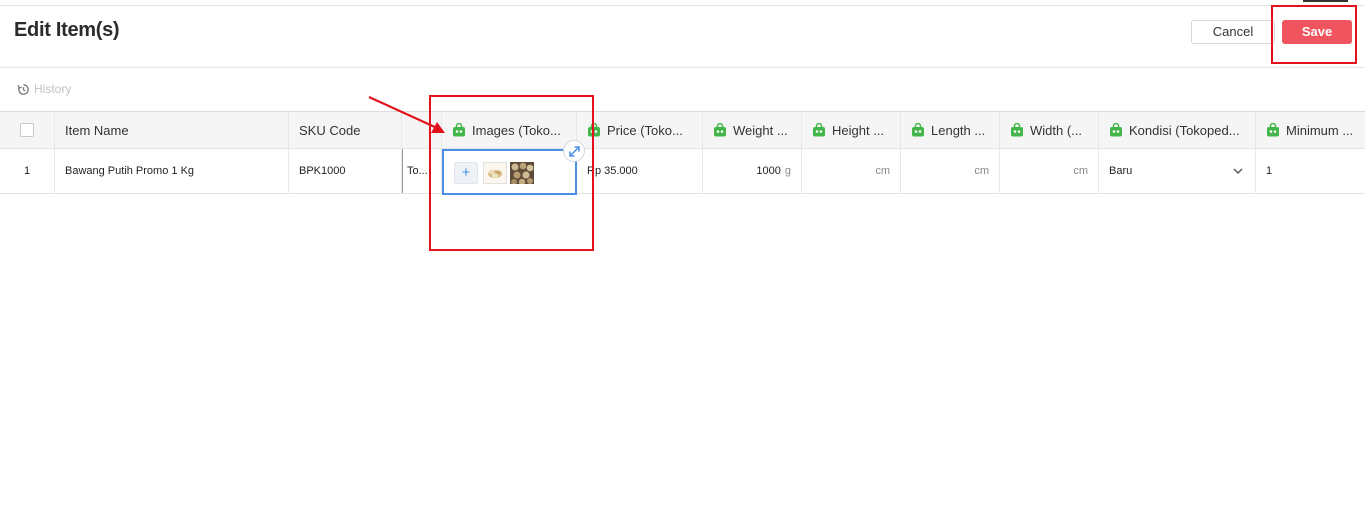 The height and width of the screenshot is (521, 1365). Describe the element at coordinates (640, 171) in the screenshot. I see `price-cell: Rp 35.000` at that location.